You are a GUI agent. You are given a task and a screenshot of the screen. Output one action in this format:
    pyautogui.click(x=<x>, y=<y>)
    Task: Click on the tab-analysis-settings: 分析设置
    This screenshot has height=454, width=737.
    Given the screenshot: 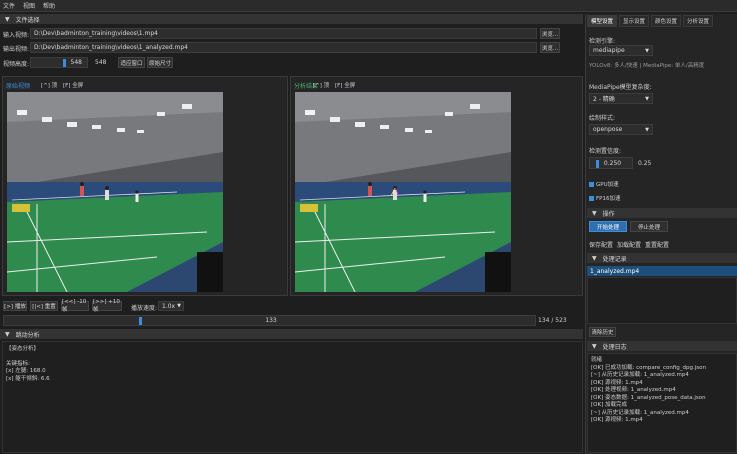 What is the action you would take?
    pyautogui.click(x=698, y=21)
    